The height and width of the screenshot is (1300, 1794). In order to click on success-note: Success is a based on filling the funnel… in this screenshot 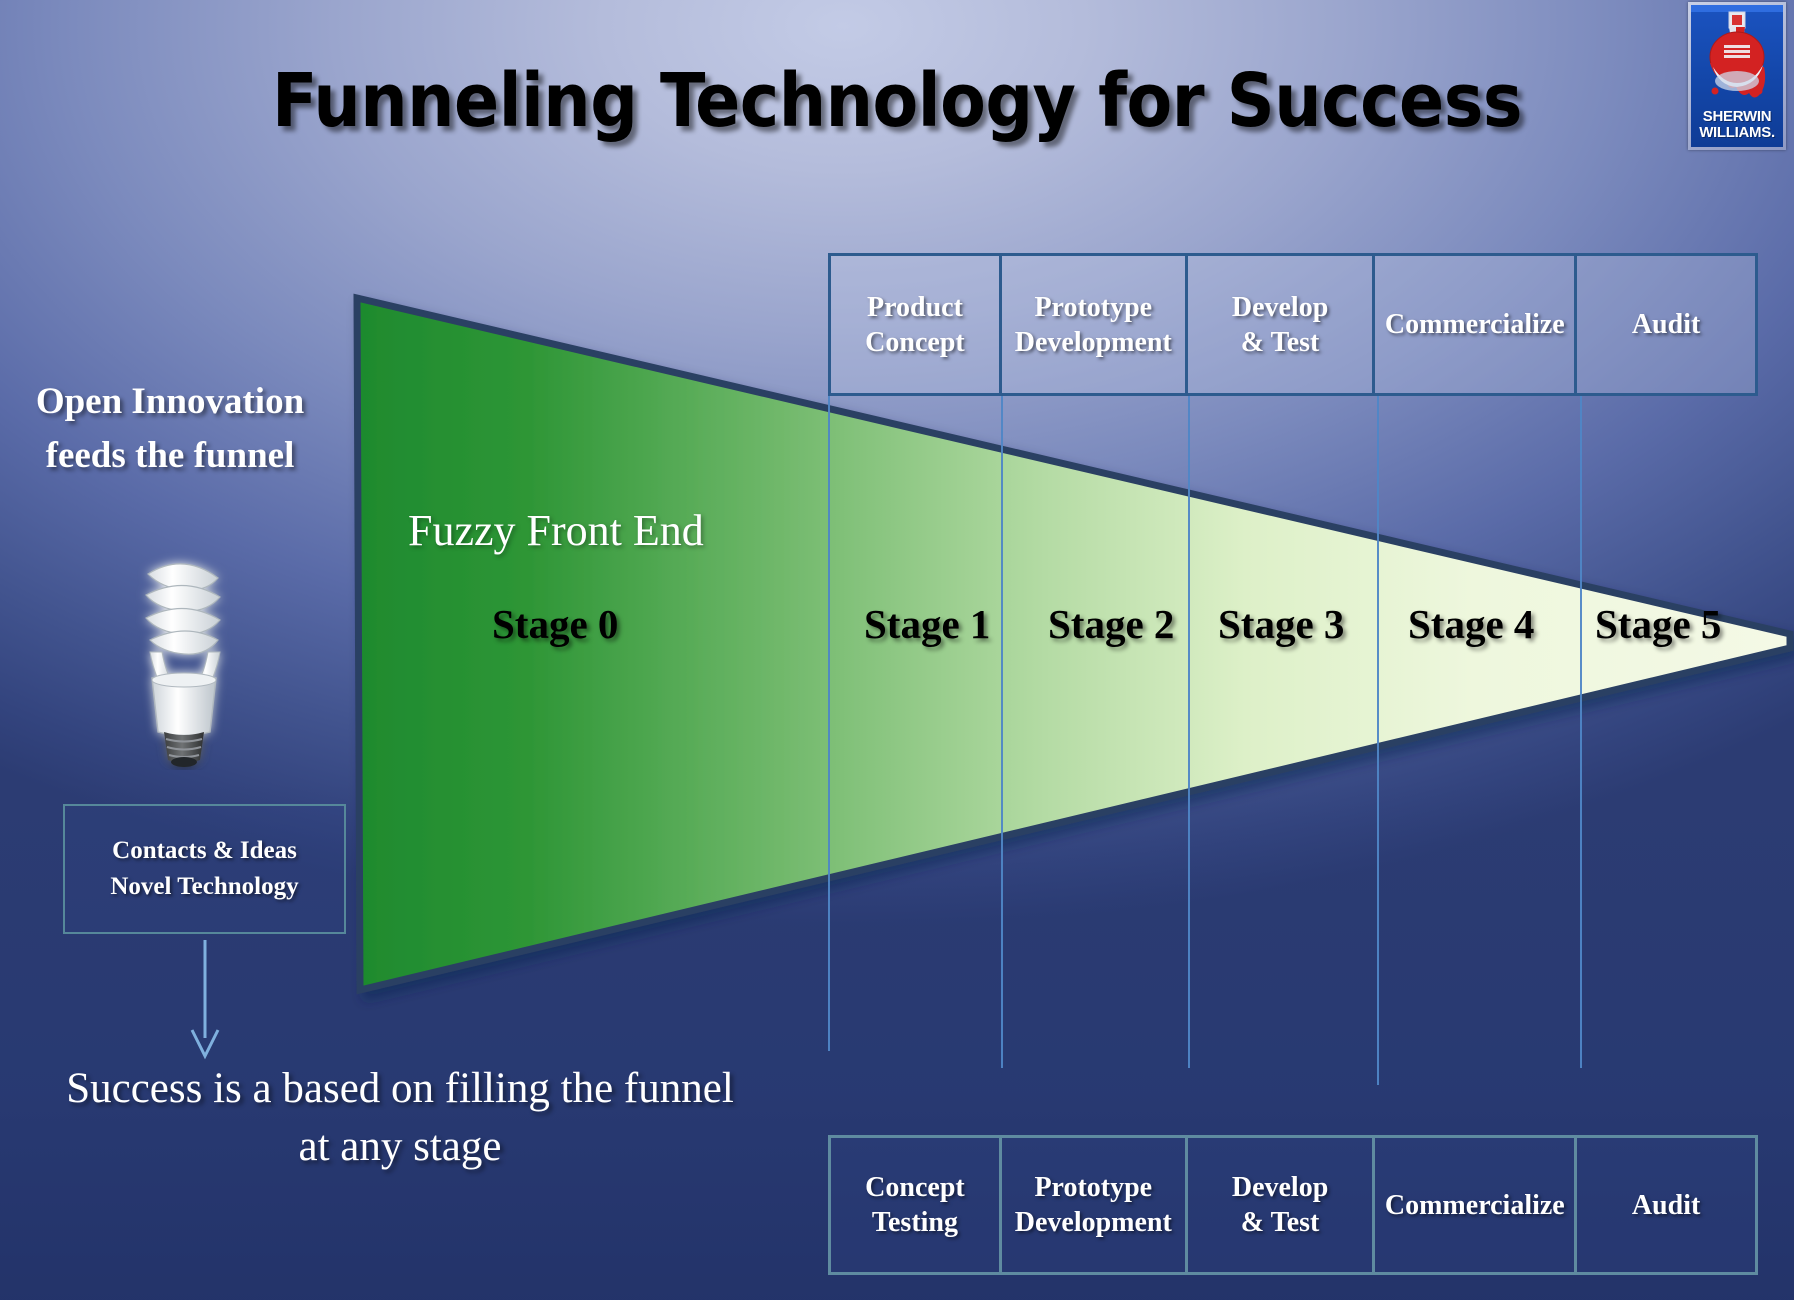, I will do `click(400, 1118)`.